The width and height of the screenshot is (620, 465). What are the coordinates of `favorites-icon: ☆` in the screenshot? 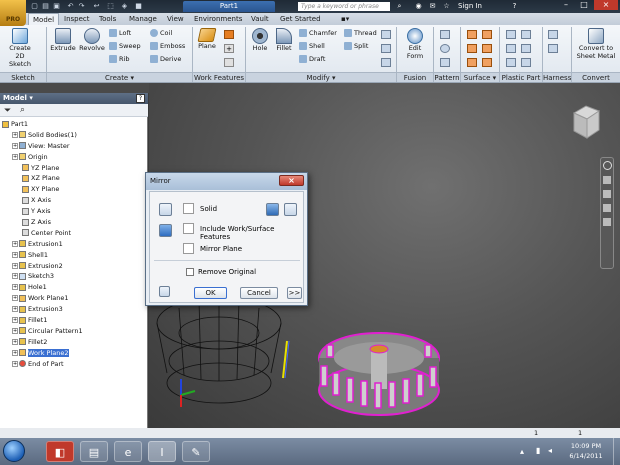 It's located at (446, 6).